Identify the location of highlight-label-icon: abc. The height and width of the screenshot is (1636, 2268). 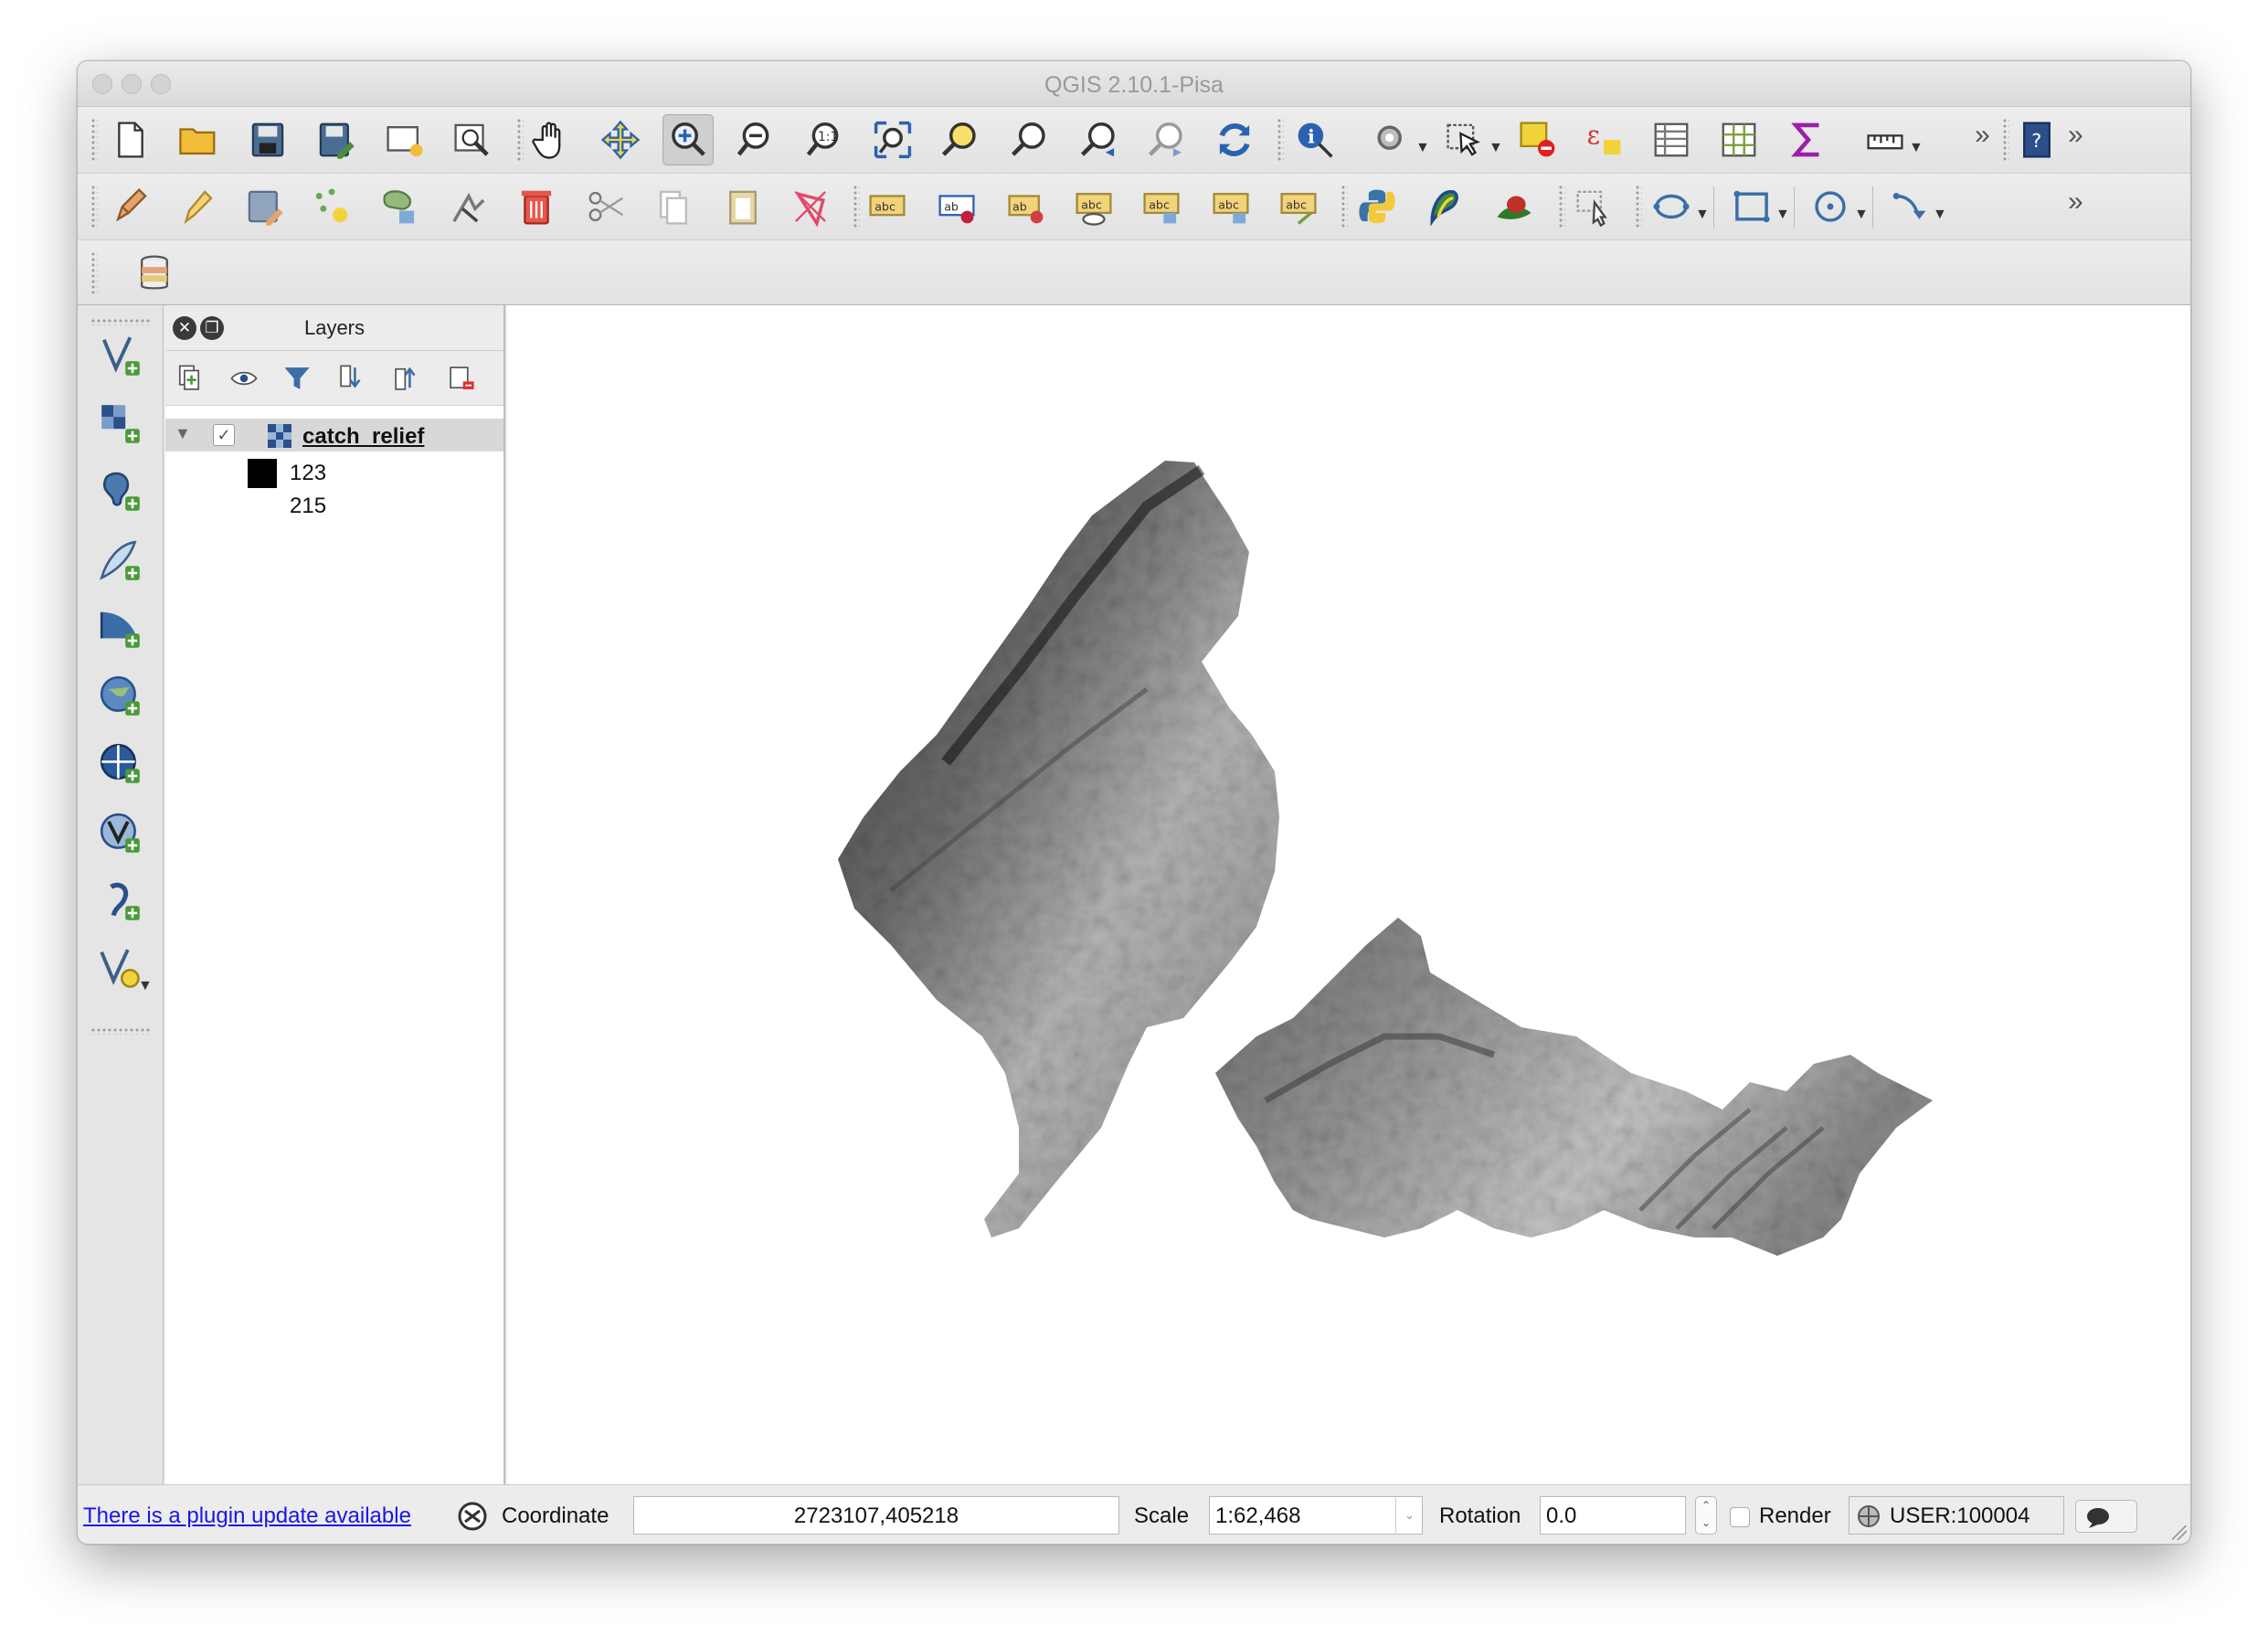
(1093, 207).